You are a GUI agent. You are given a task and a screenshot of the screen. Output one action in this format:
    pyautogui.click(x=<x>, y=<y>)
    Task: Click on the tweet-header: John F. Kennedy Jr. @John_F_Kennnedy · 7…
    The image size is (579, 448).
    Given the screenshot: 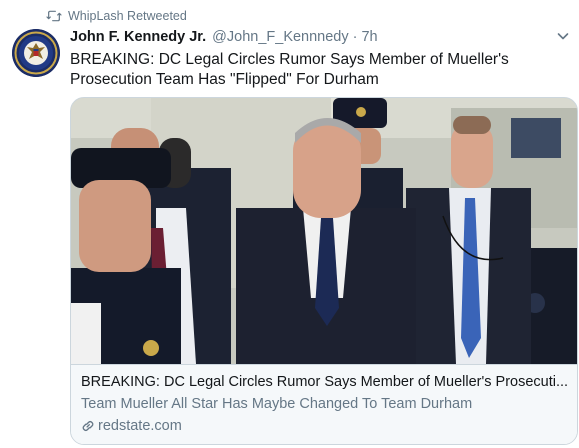 What is the action you would take?
    pyautogui.click(x=224, y=37)
    